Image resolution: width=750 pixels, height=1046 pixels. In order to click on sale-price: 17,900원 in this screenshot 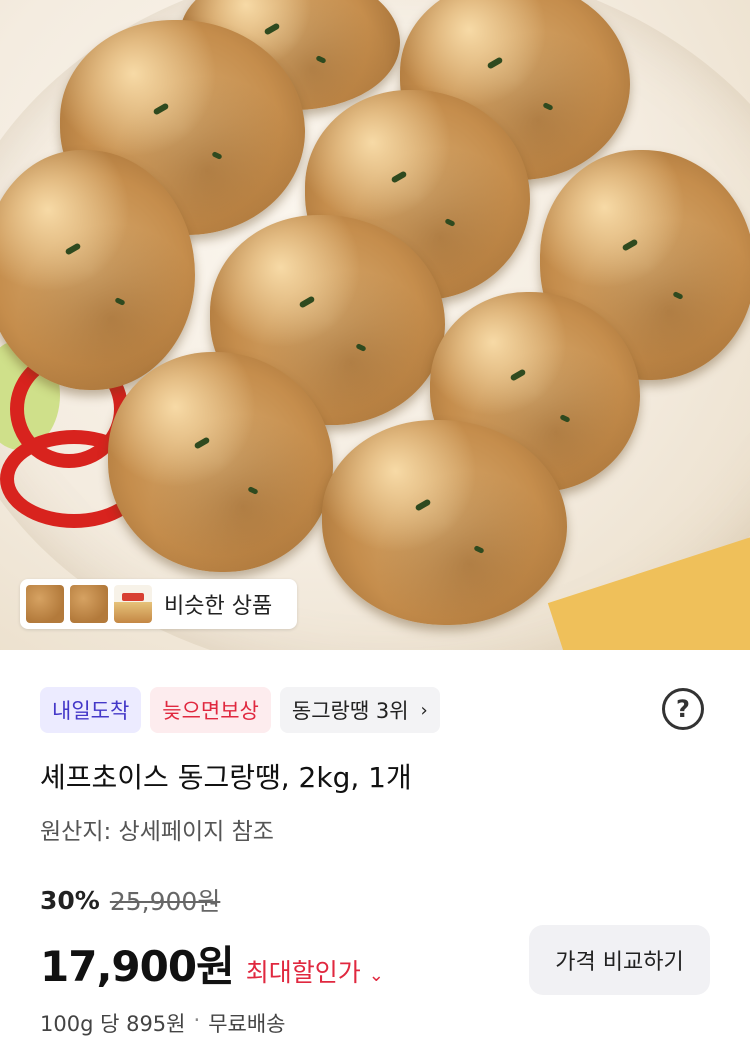, I will do `click(137, 966)`.